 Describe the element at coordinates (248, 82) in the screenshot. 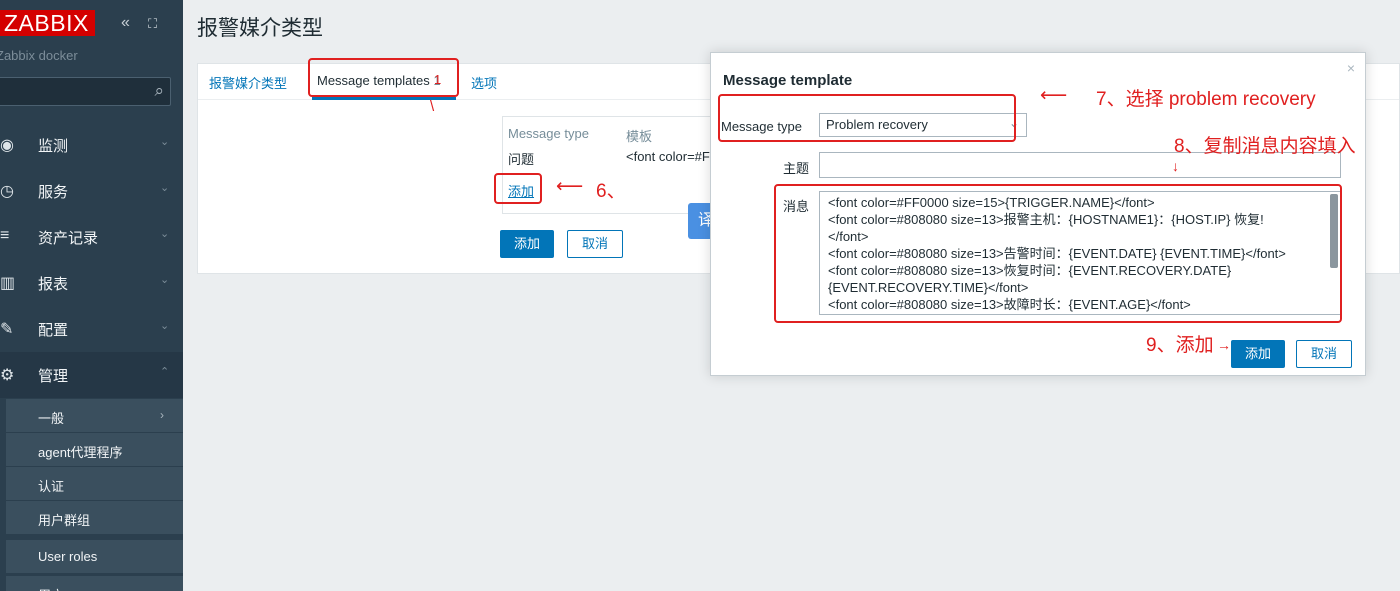

I see `tab-media-type: 报警媒介类型` at that location.